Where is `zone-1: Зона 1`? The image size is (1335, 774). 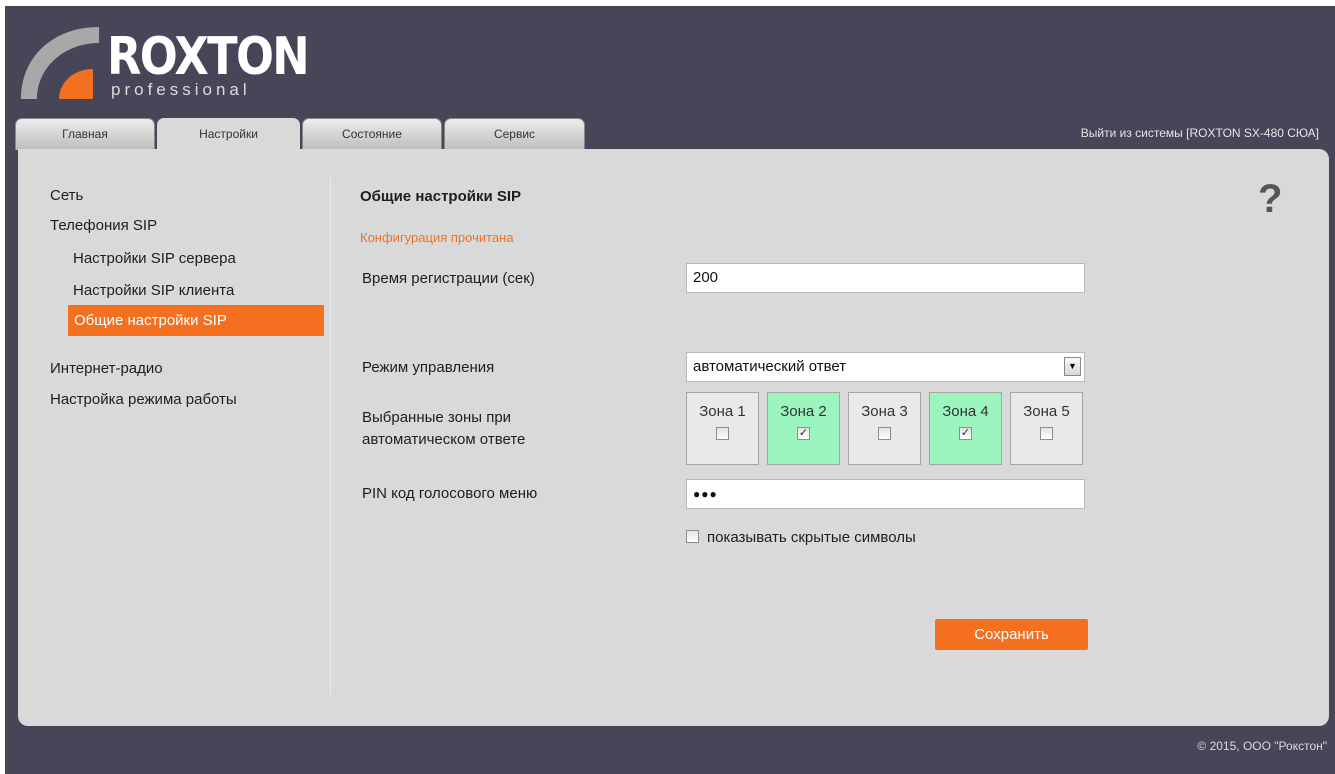 zone-1: Зона 1 is located at coordinates (722, 428).